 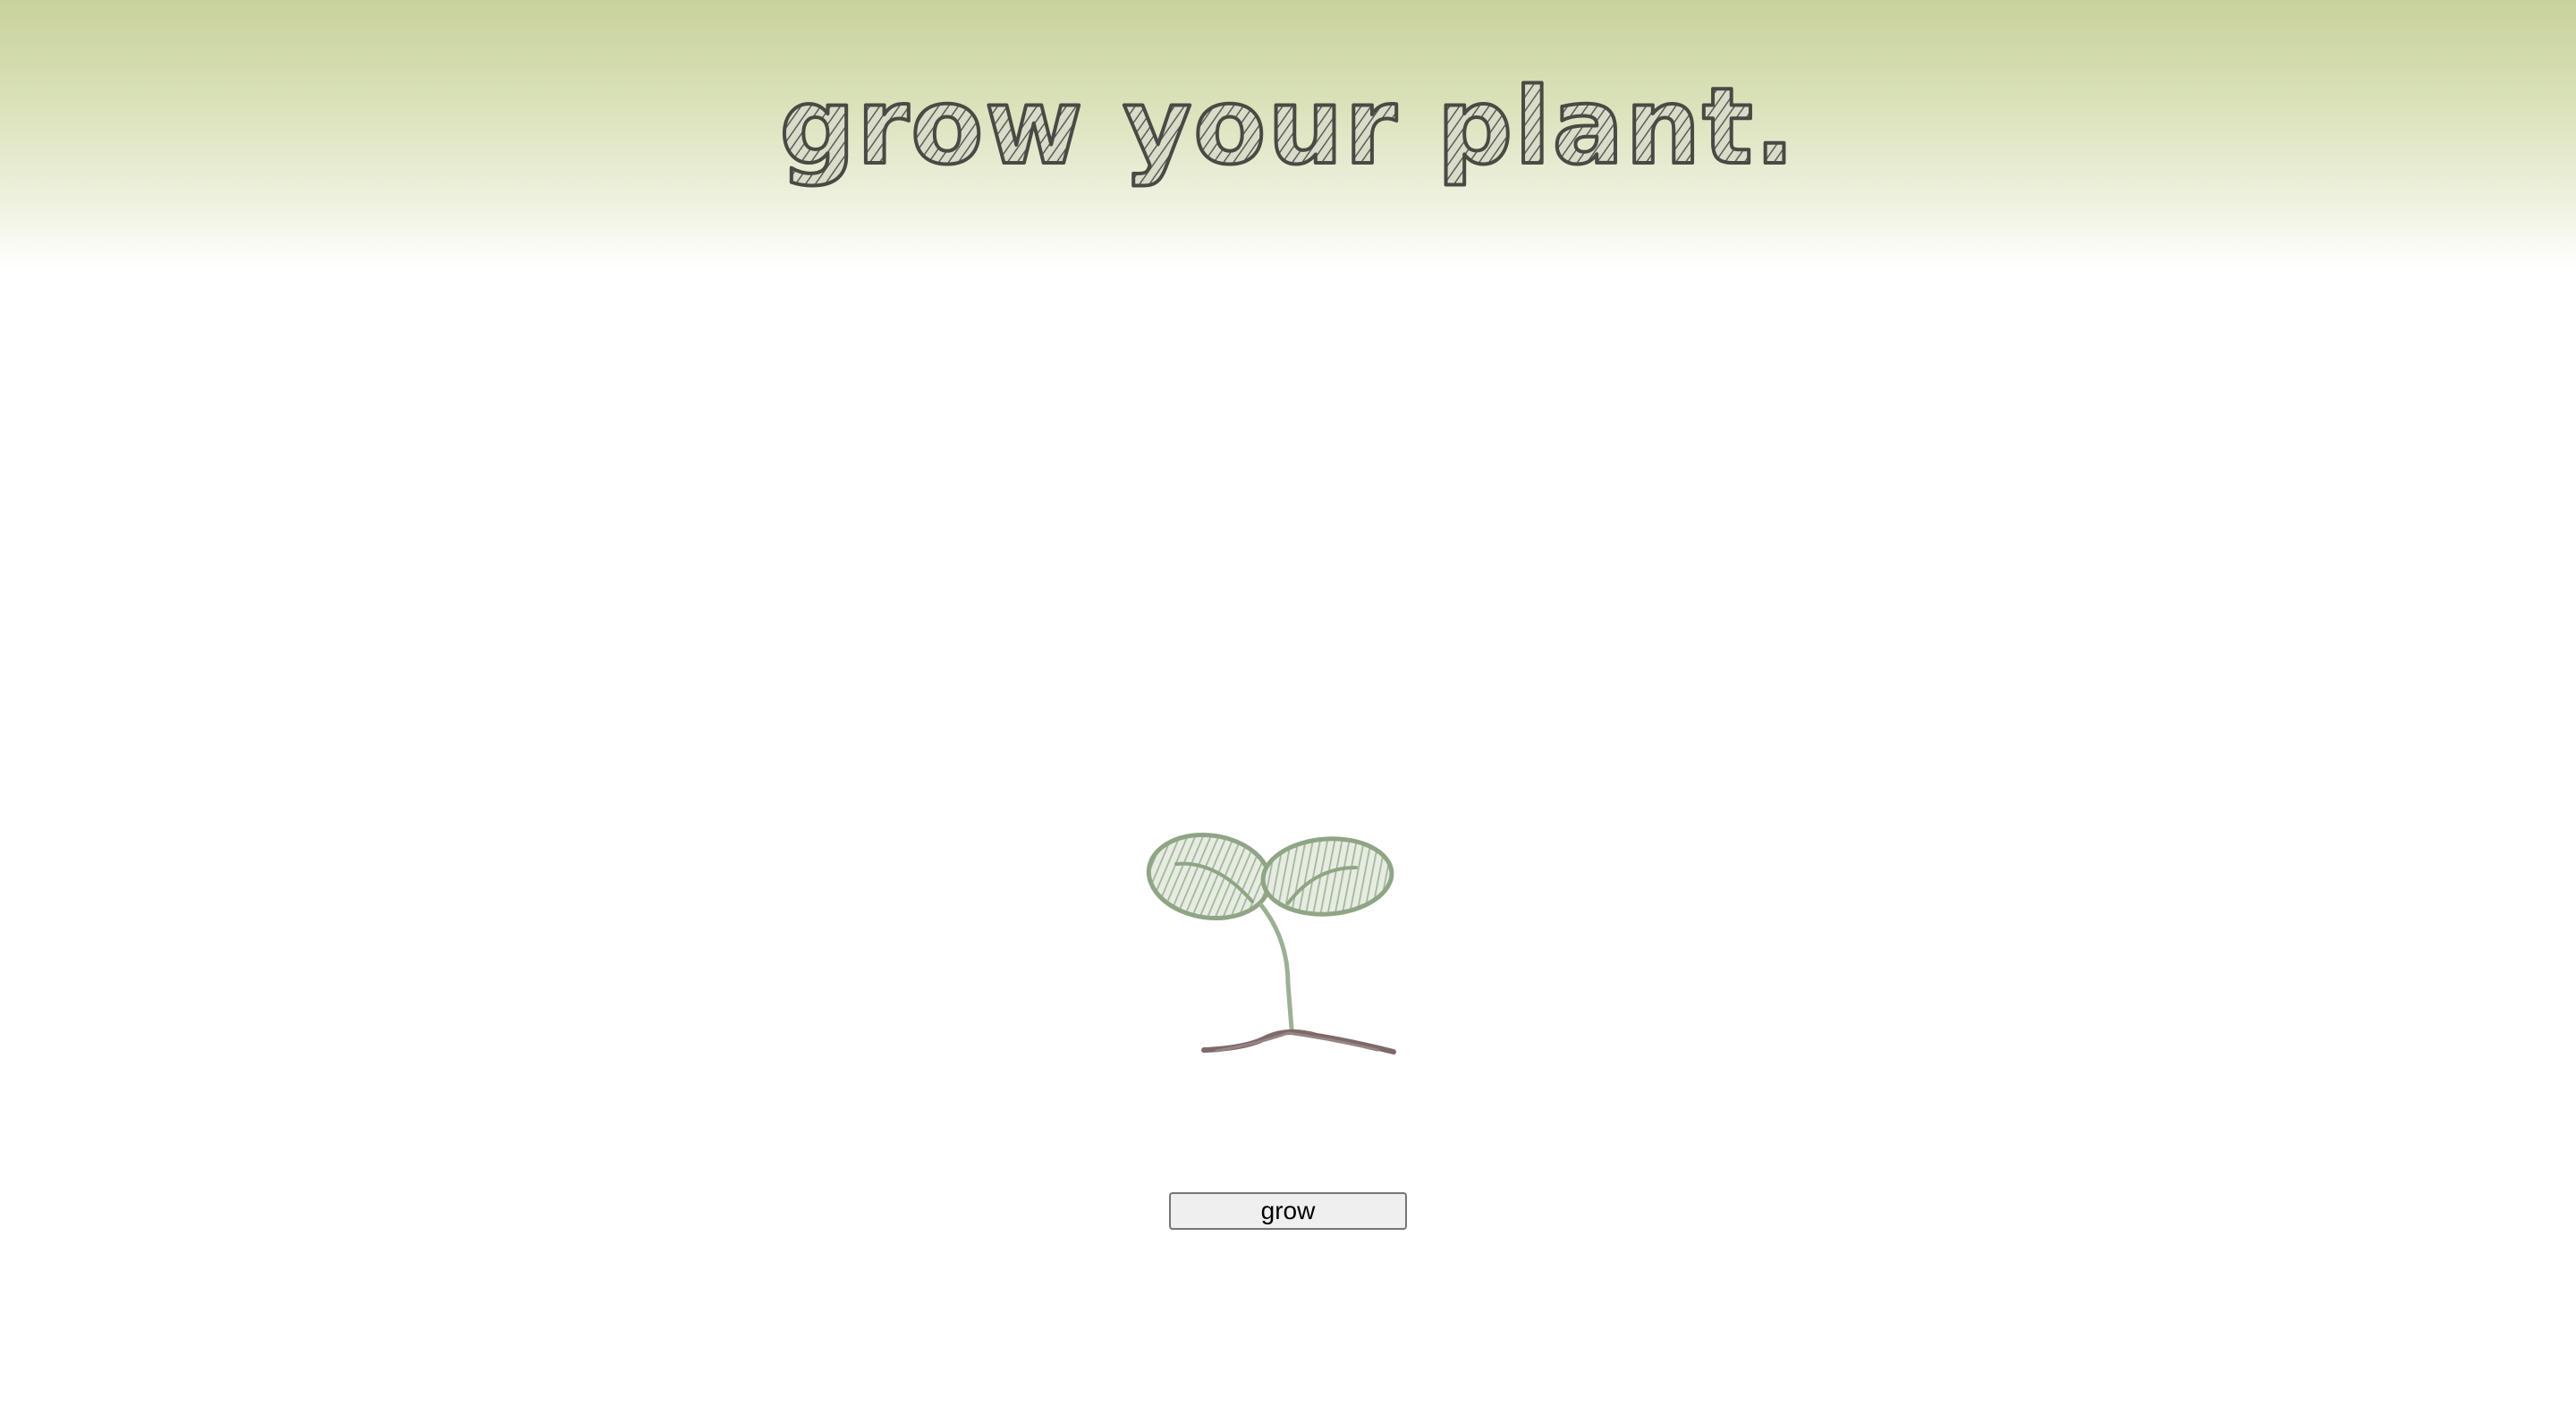 I want to click on title-area: grow your plant., so click(x=1287, y=127).